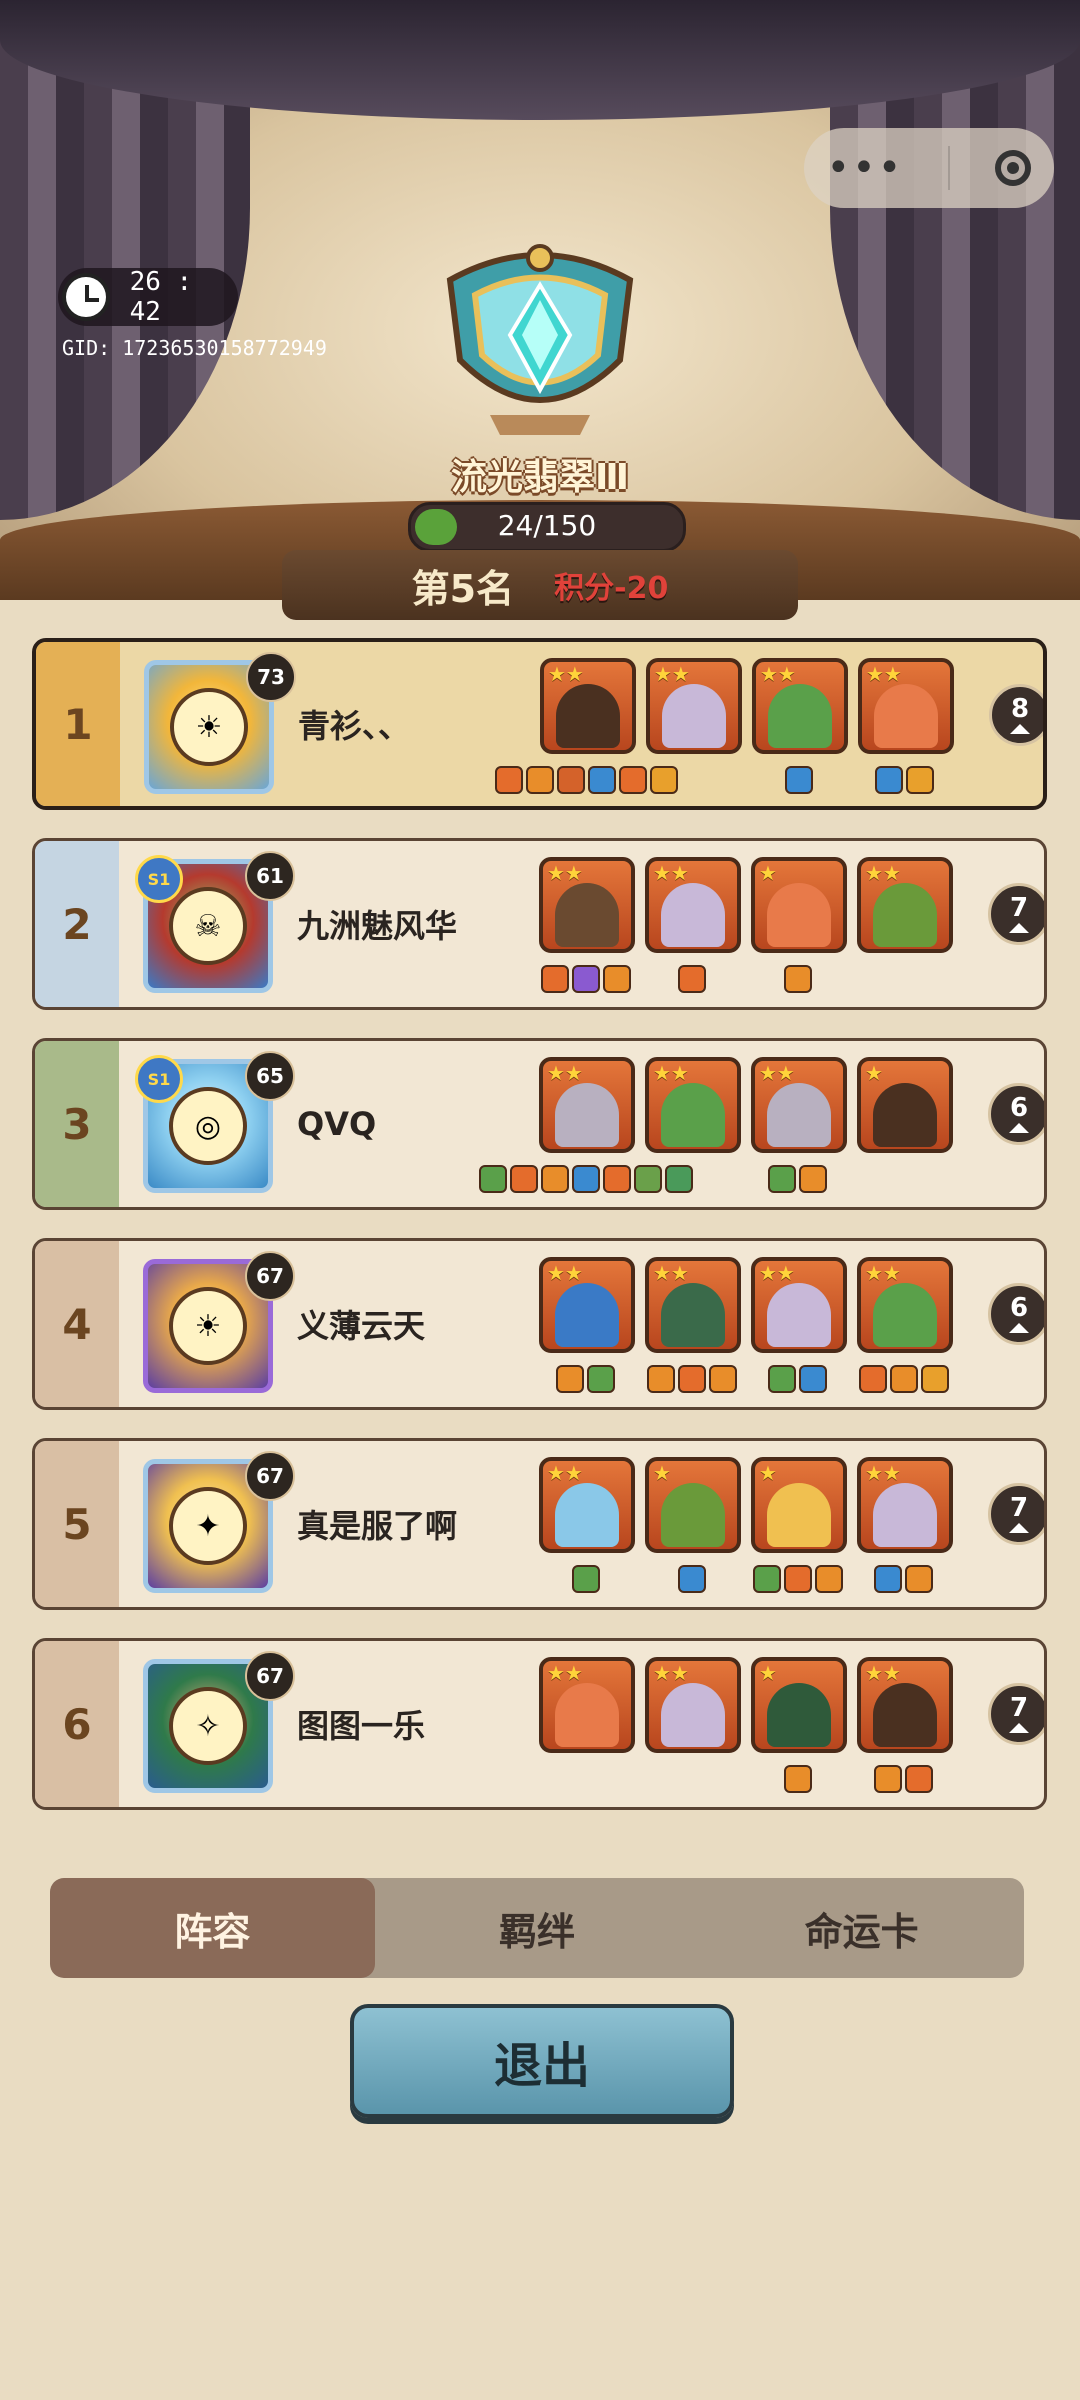  I want to click on player-row: 4 ☀ 67 义薄云天 ★★ ★★ ★★ ★★ 6, so click(539, 1324).